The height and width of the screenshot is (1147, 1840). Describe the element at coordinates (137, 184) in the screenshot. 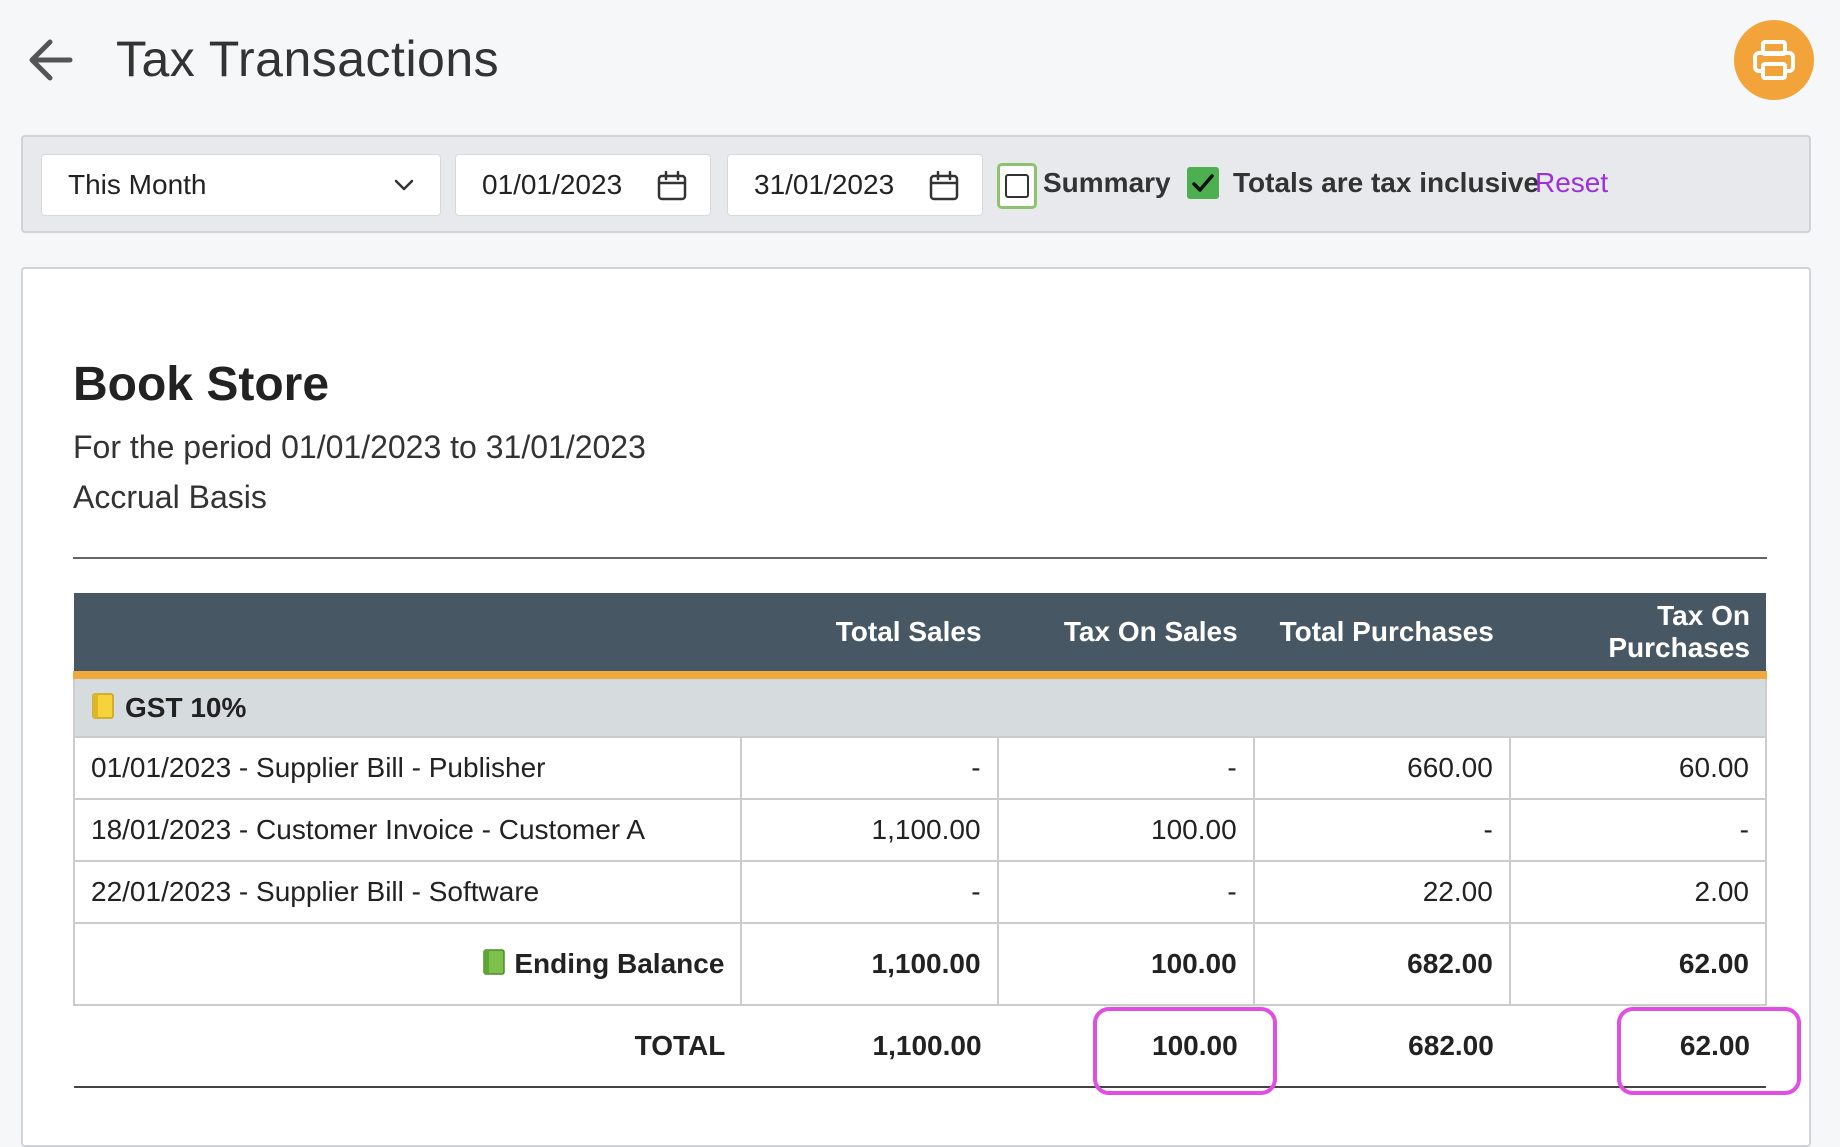

I see `period-select-value: This Month` at that location.